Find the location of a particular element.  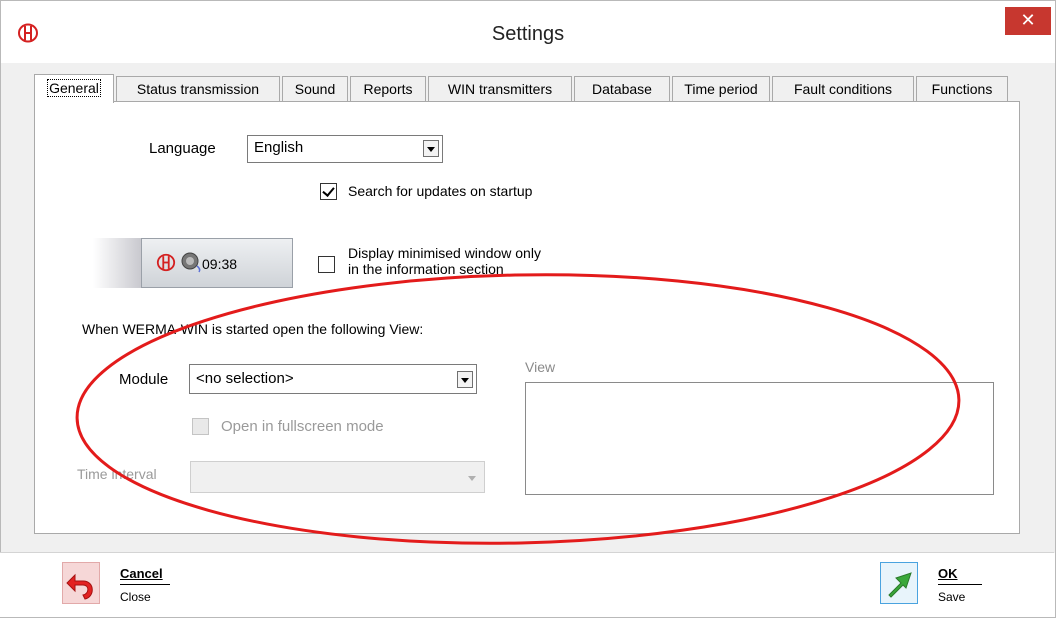

fullscreen-checkbox is located at coordinates (200, 426).